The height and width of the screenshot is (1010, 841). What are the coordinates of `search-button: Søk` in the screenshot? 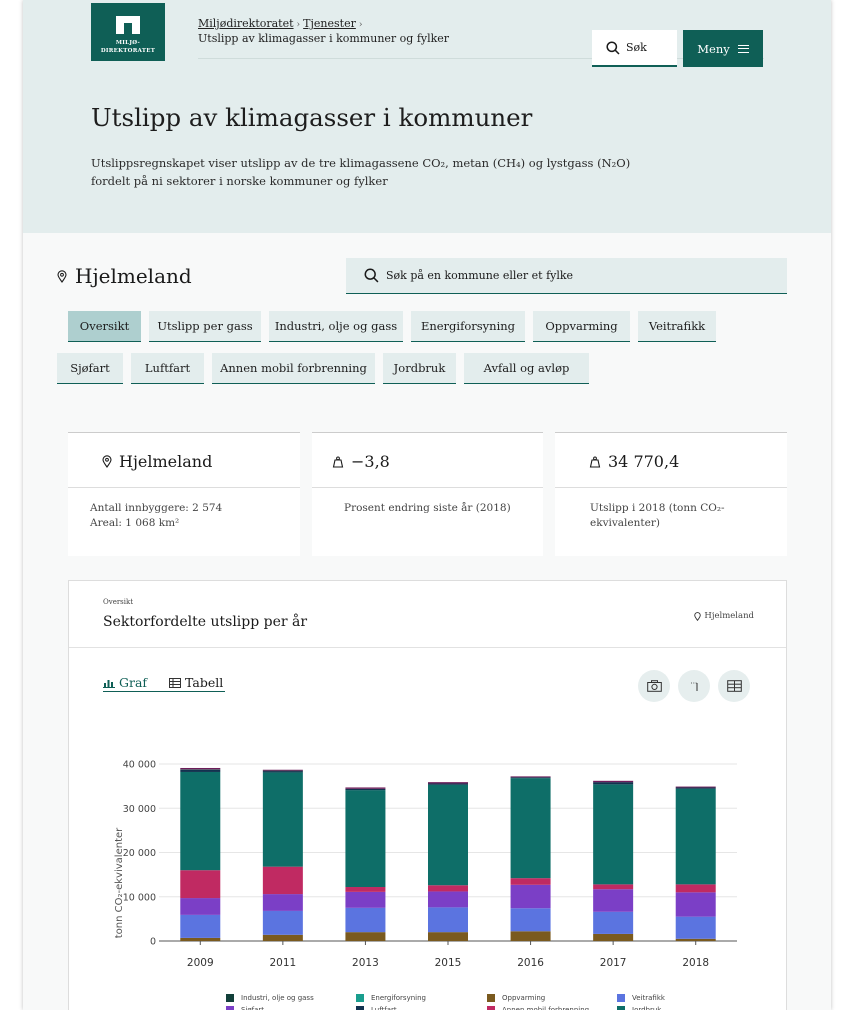 It's located at (634, 48).